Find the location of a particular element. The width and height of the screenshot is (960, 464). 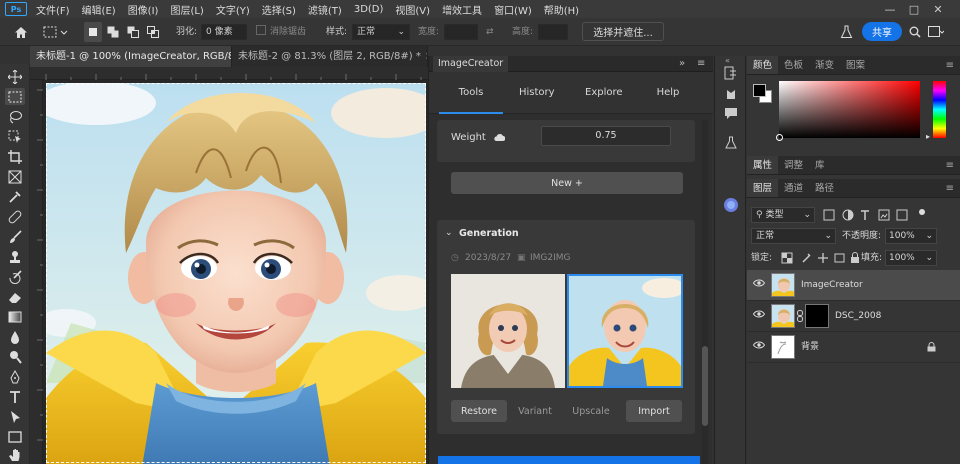

pen-tool-icon is located at coordinates (15, 376).